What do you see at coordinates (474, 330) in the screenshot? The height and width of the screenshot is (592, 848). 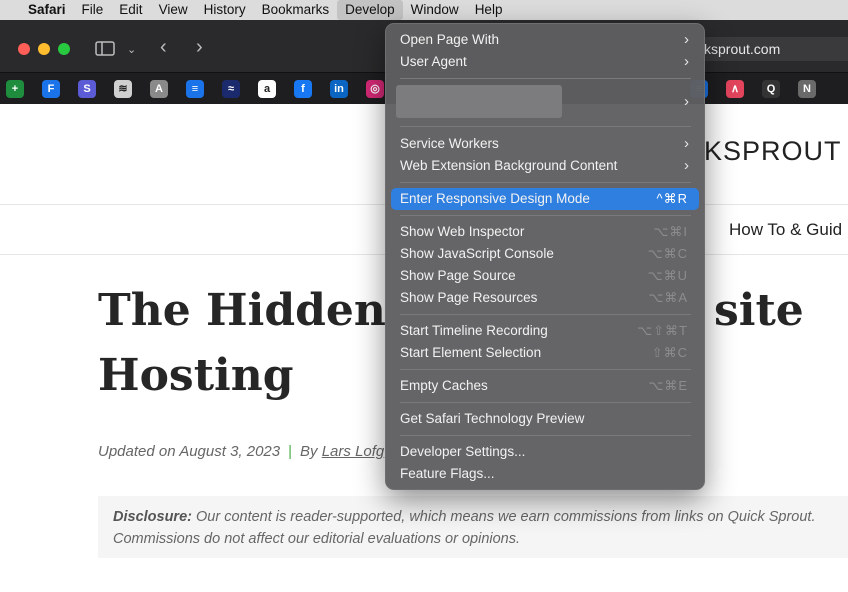 I see `menu-item-label: Start Timeline Recording` at bounding box center [474, 330].